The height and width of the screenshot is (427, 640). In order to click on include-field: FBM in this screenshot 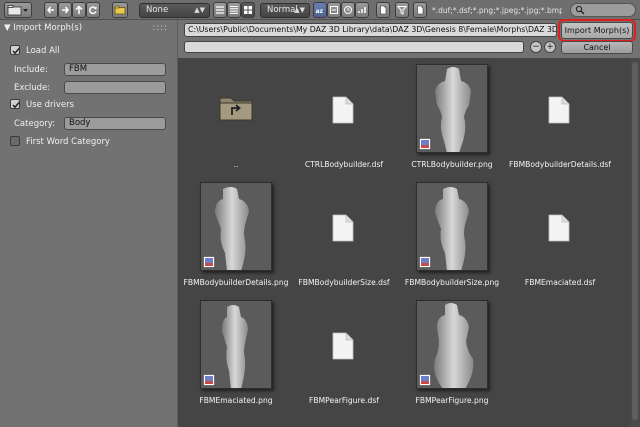, I will do `click(115, 69)`.